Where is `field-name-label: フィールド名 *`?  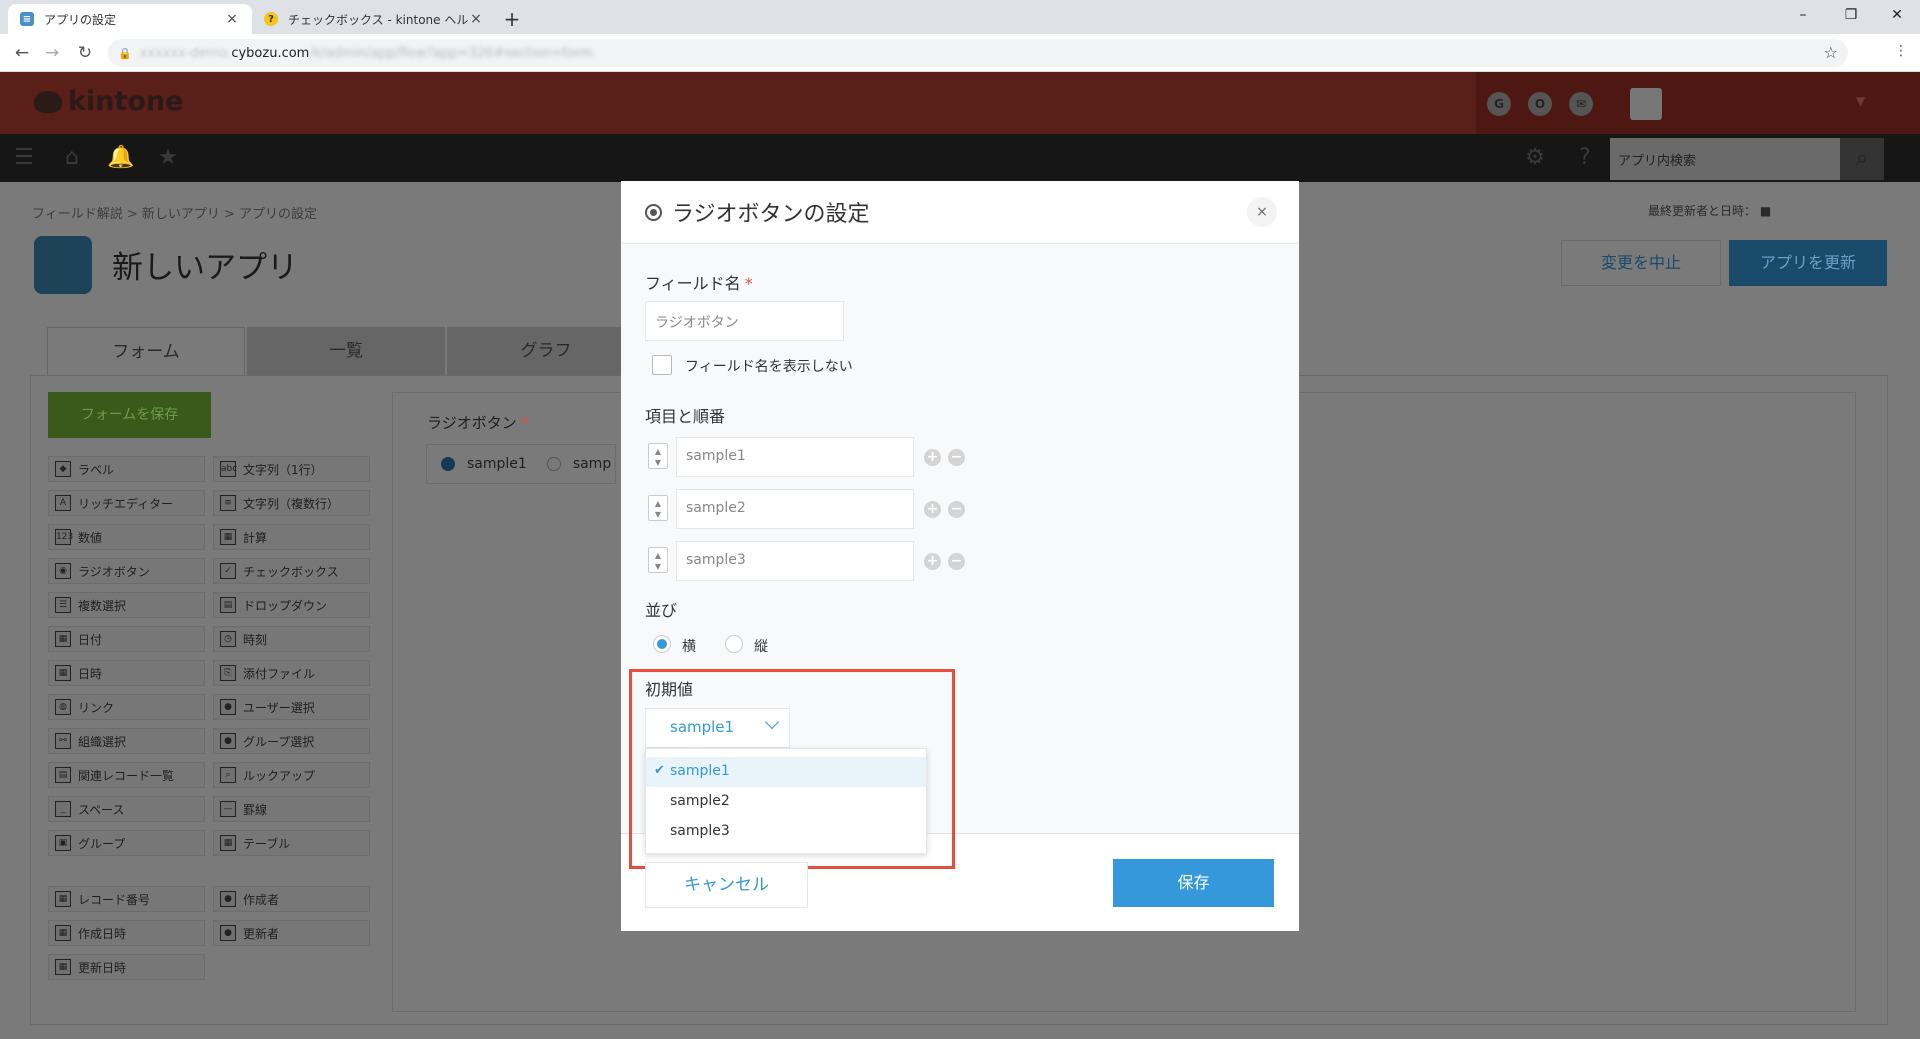
field-name-label: フィールド名 * is located at coordinates (699, 282).